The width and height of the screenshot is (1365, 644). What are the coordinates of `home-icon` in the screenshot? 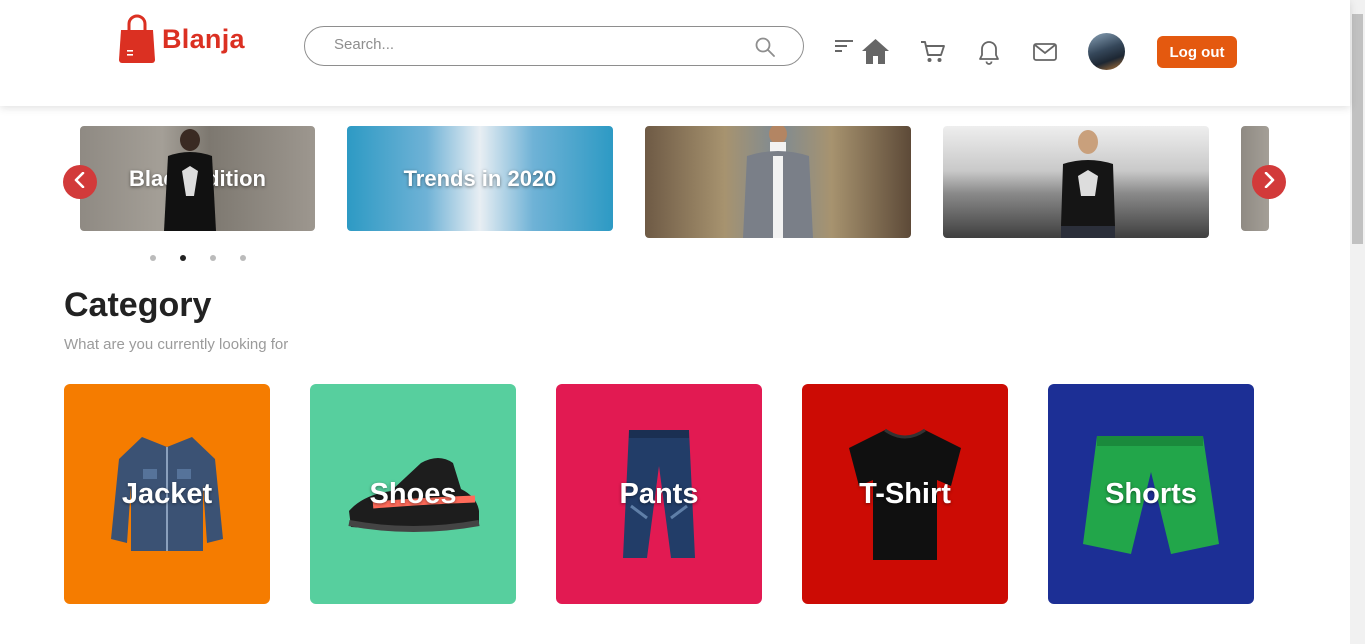 It's located at (875, 54).